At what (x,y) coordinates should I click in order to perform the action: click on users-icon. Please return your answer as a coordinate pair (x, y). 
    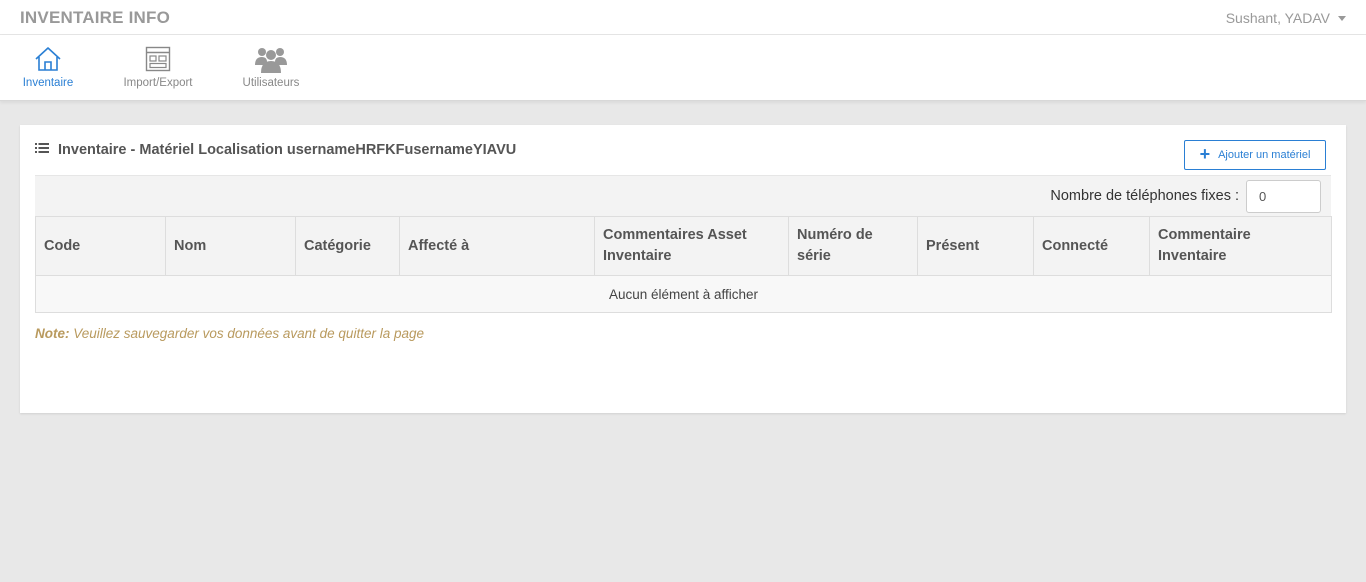
    Looking at the image, I should click on (271, 59).